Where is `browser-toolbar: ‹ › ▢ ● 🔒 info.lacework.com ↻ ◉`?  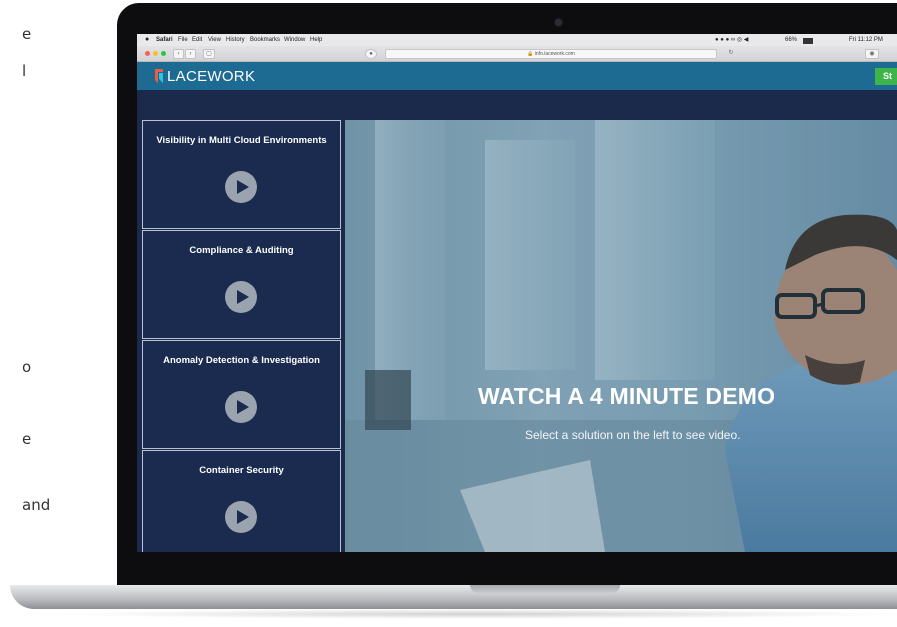 browser-toolbar: ‹ › ▢ ● 🔒 info.lacework.com ↻ ◉ is located at coordinates (517, 54).